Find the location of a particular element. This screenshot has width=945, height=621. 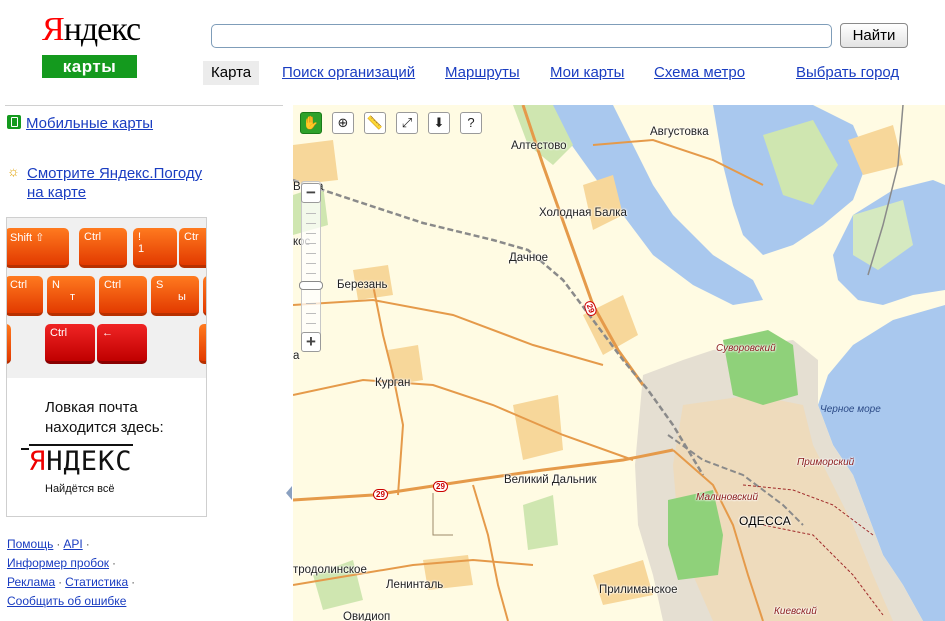

map-label-odessa: ОДЕССА is located at coordinates (765, 521).